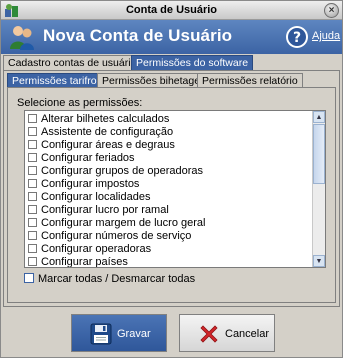  Describe the element at coordinates (319, 261) in the screenshot. I see `scroll-down-button: ▼` at that location.